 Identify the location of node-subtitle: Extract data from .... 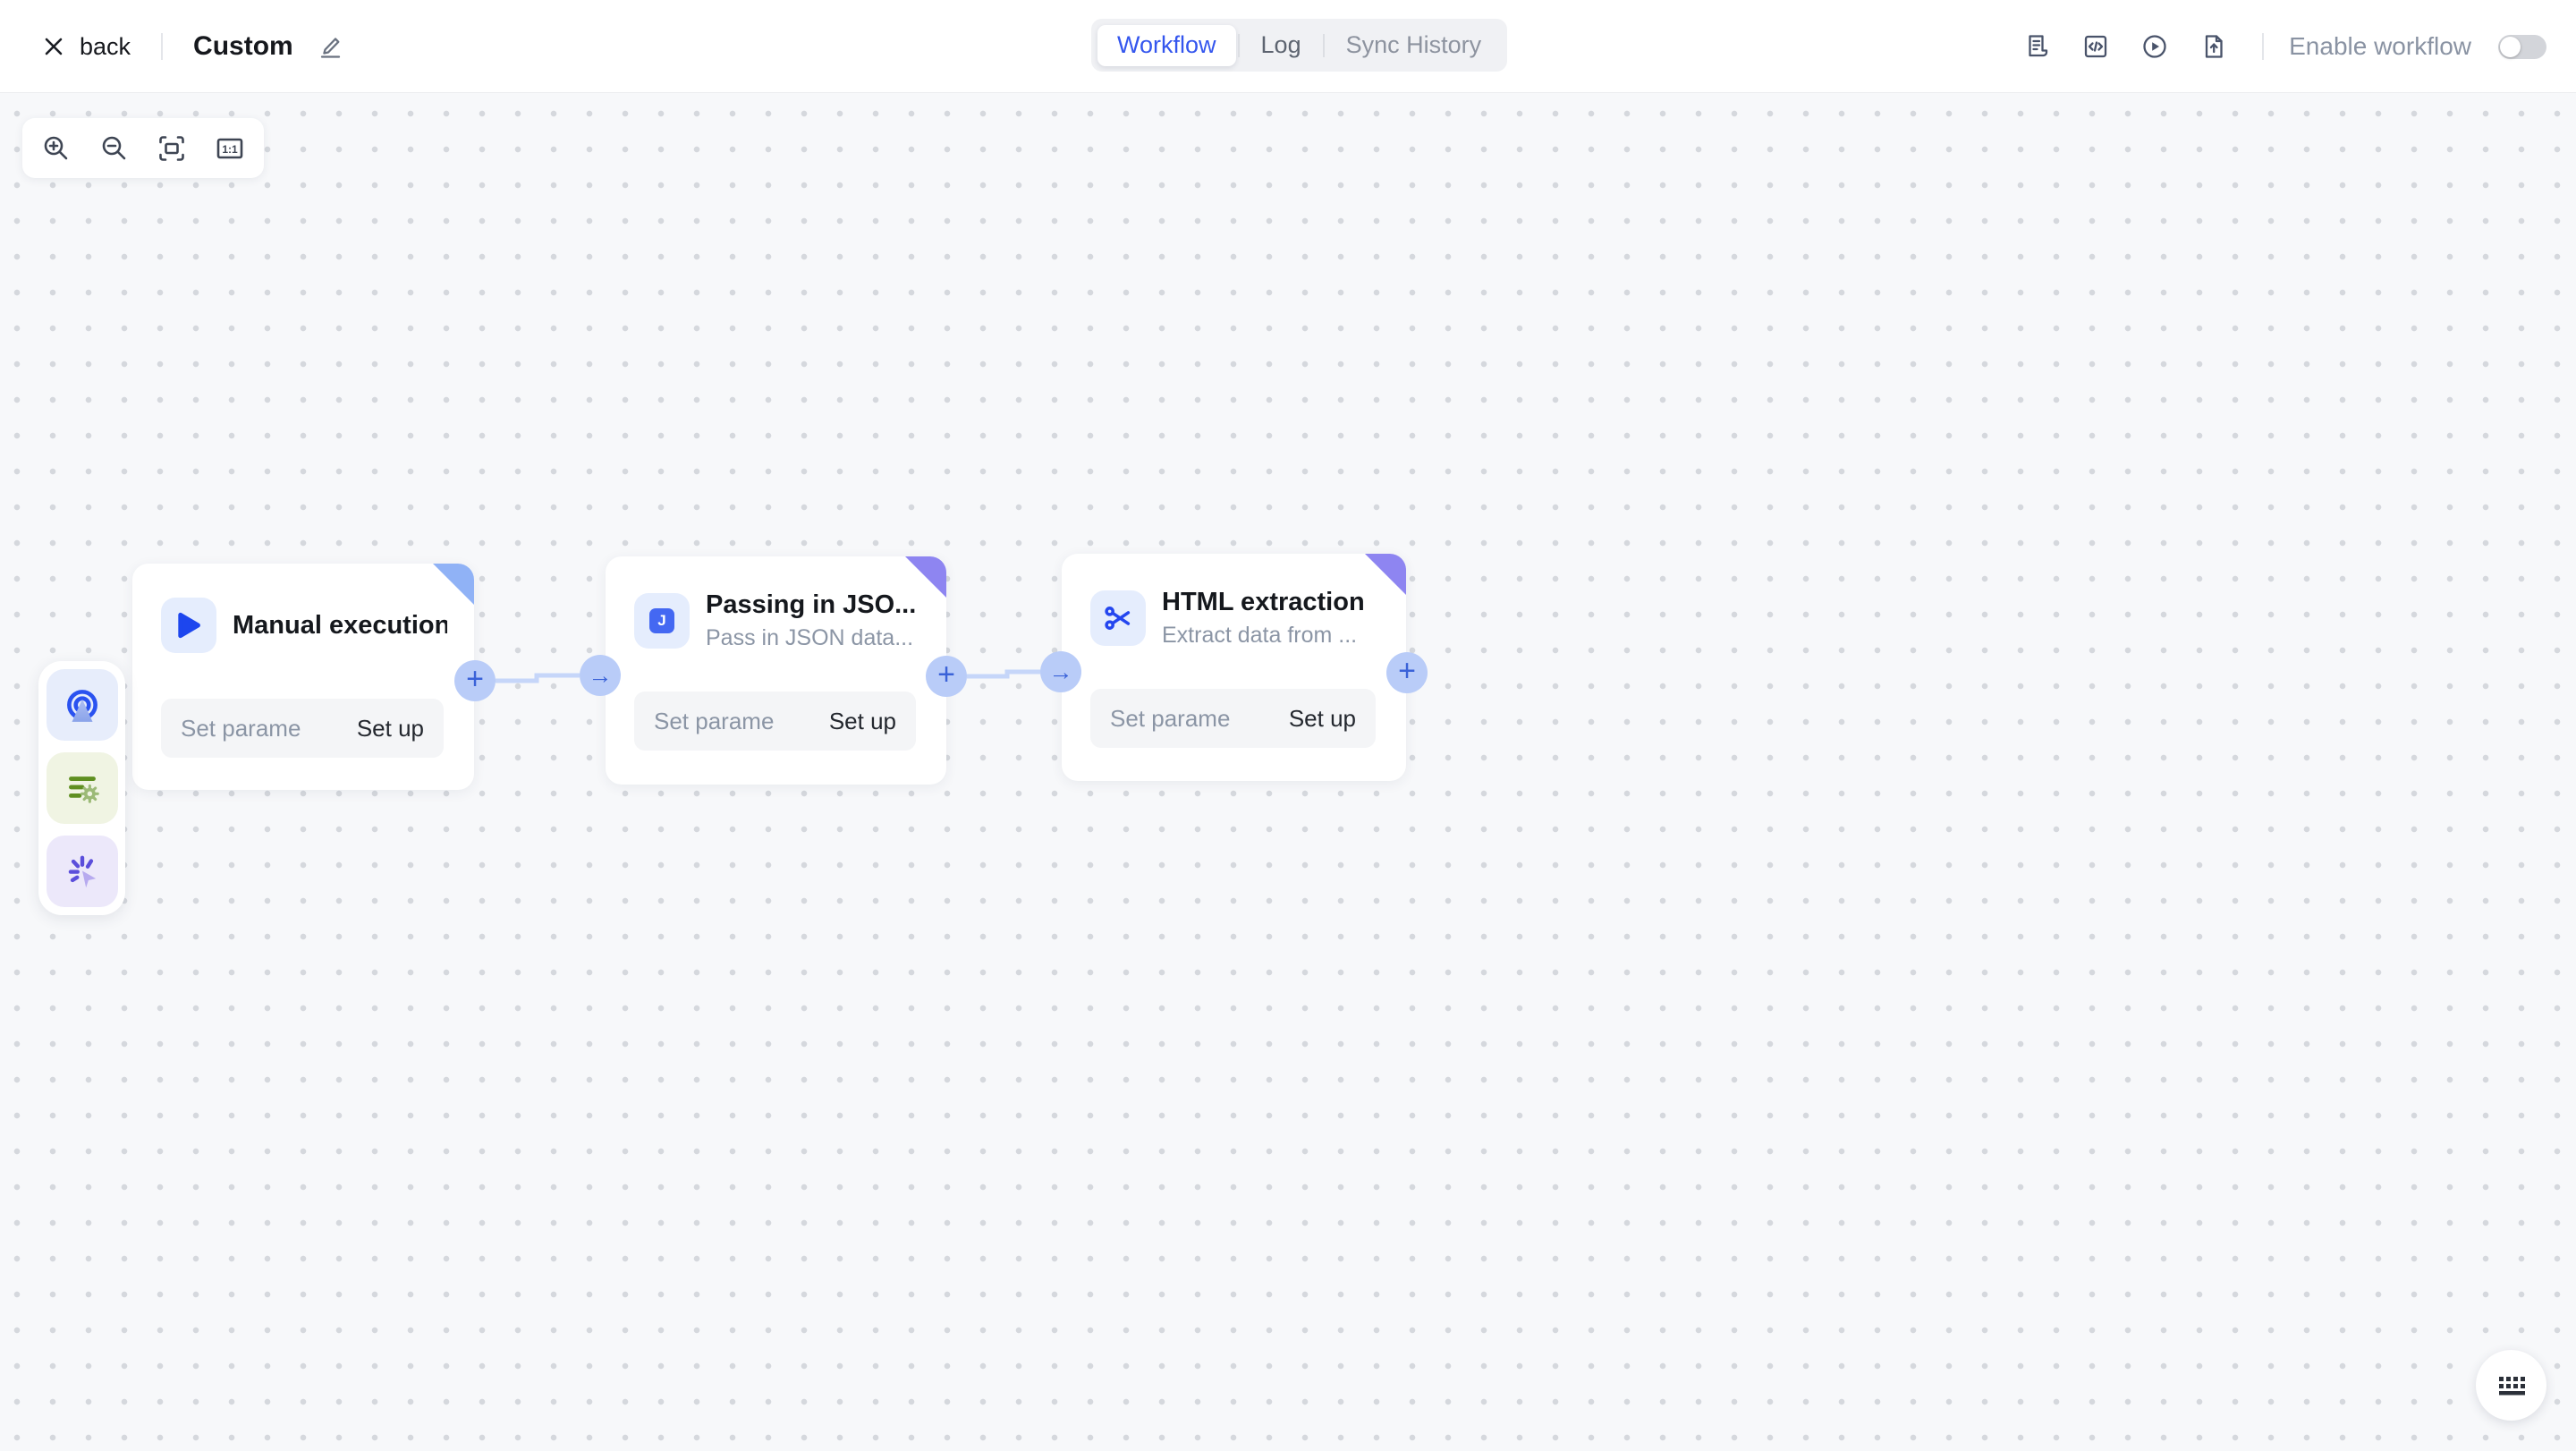
(1260, 635).